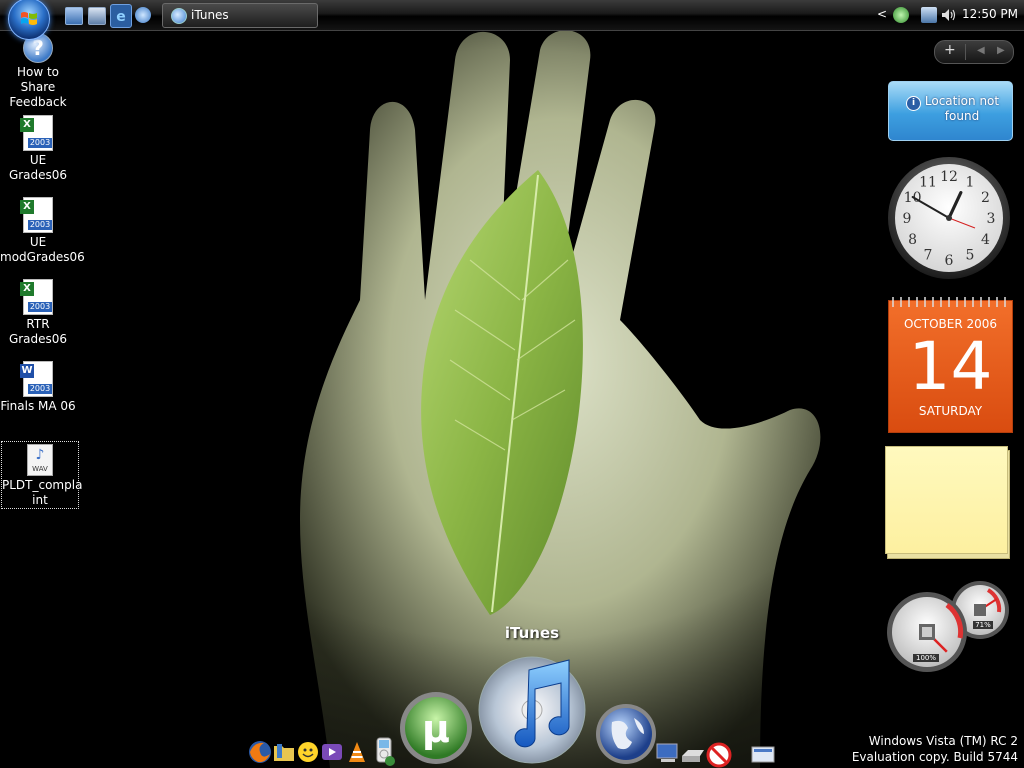 This screenshot has height=768, width=1024. Describe the element at coordinates (668, 753) in the screenshot. I see `computer-icon` at that location.